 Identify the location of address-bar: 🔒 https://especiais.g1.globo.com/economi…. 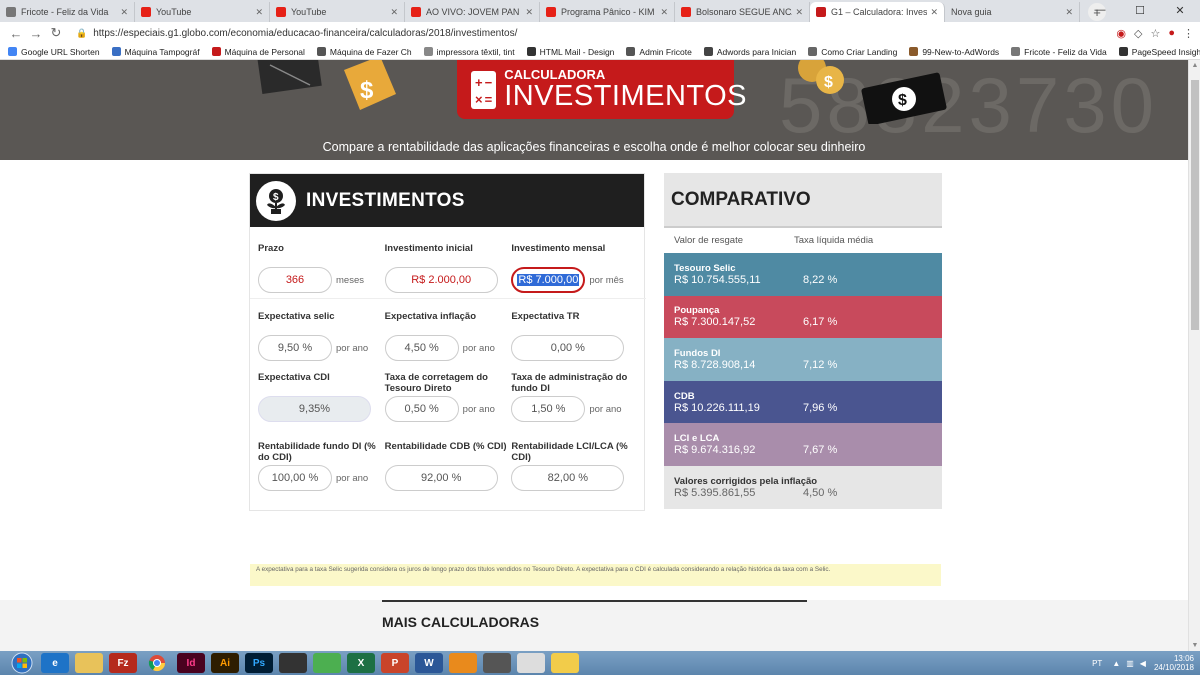
(591, 33).